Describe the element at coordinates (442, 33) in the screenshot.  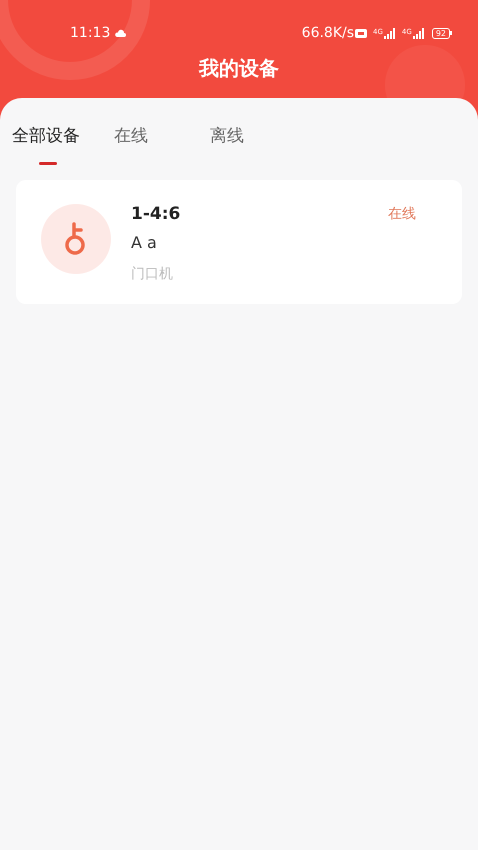
I see `battery-icon: 92` at that location.